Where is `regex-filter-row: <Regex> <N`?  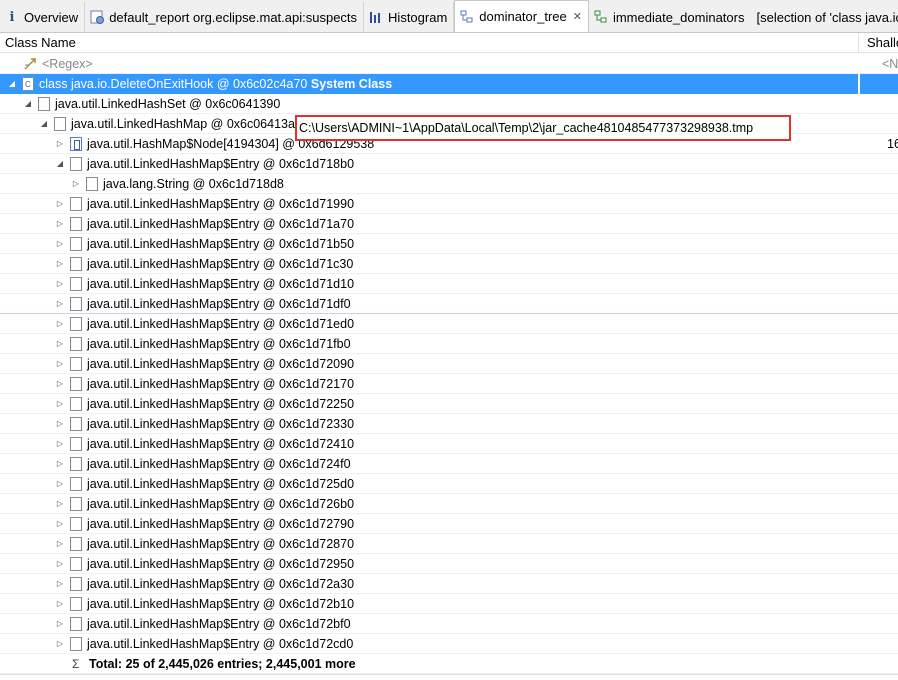 regex-filter-row: <Regex> <N is located at coordinates (449, 64).